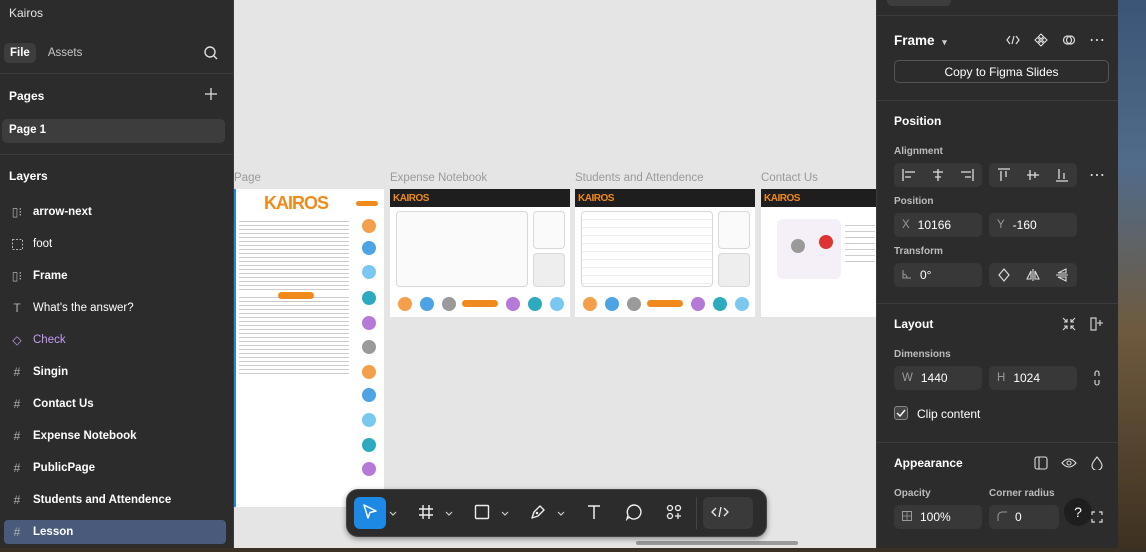  Describe the element at coordinates (1097, 40) in the screenshot. I see `more-options-icon: ⋯` at that location.